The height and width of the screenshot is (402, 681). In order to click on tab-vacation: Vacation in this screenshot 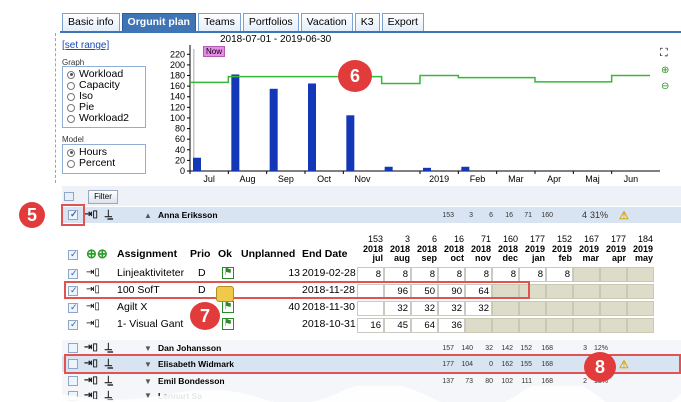, I will do `click(326, 22)`.